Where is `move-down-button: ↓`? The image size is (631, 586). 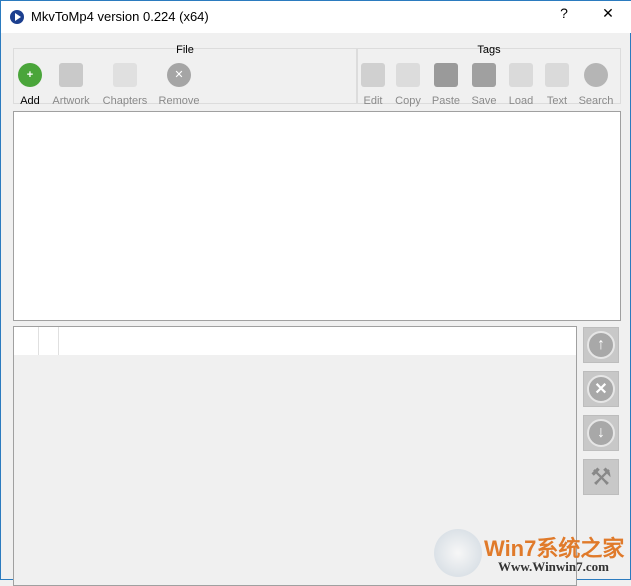
move-down-button: ↓ is located at coordinates (601, 433).